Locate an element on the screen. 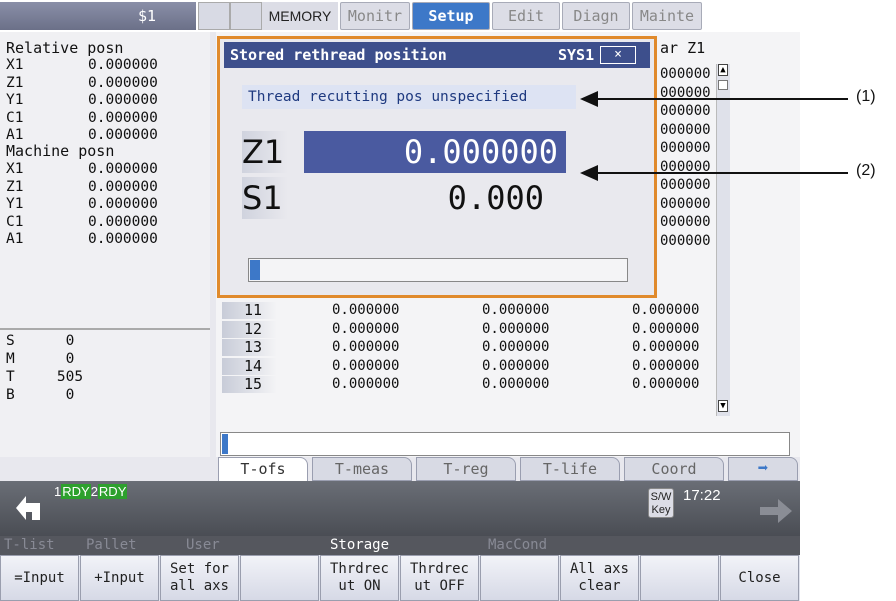 The height and width of the screenshot is (601, 896). machine-axis-label: A1 is located at coordinates (15, 239).